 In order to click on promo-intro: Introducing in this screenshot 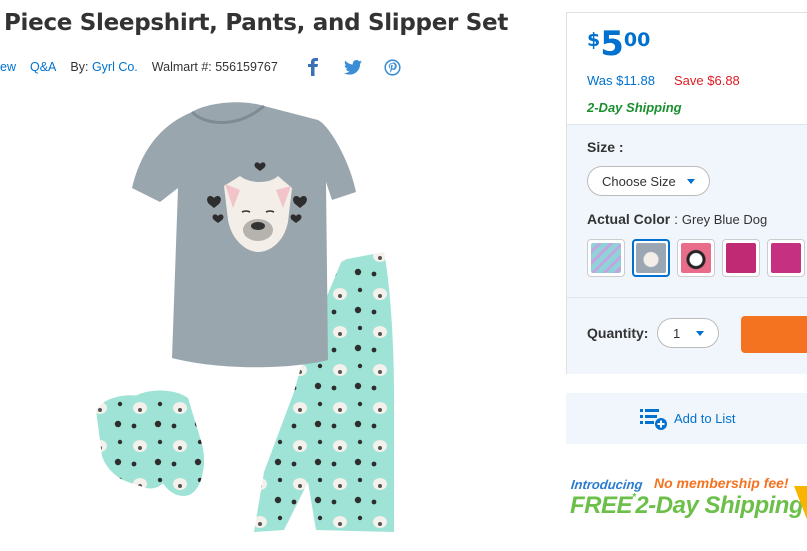, I will do `click(607, 484)`.